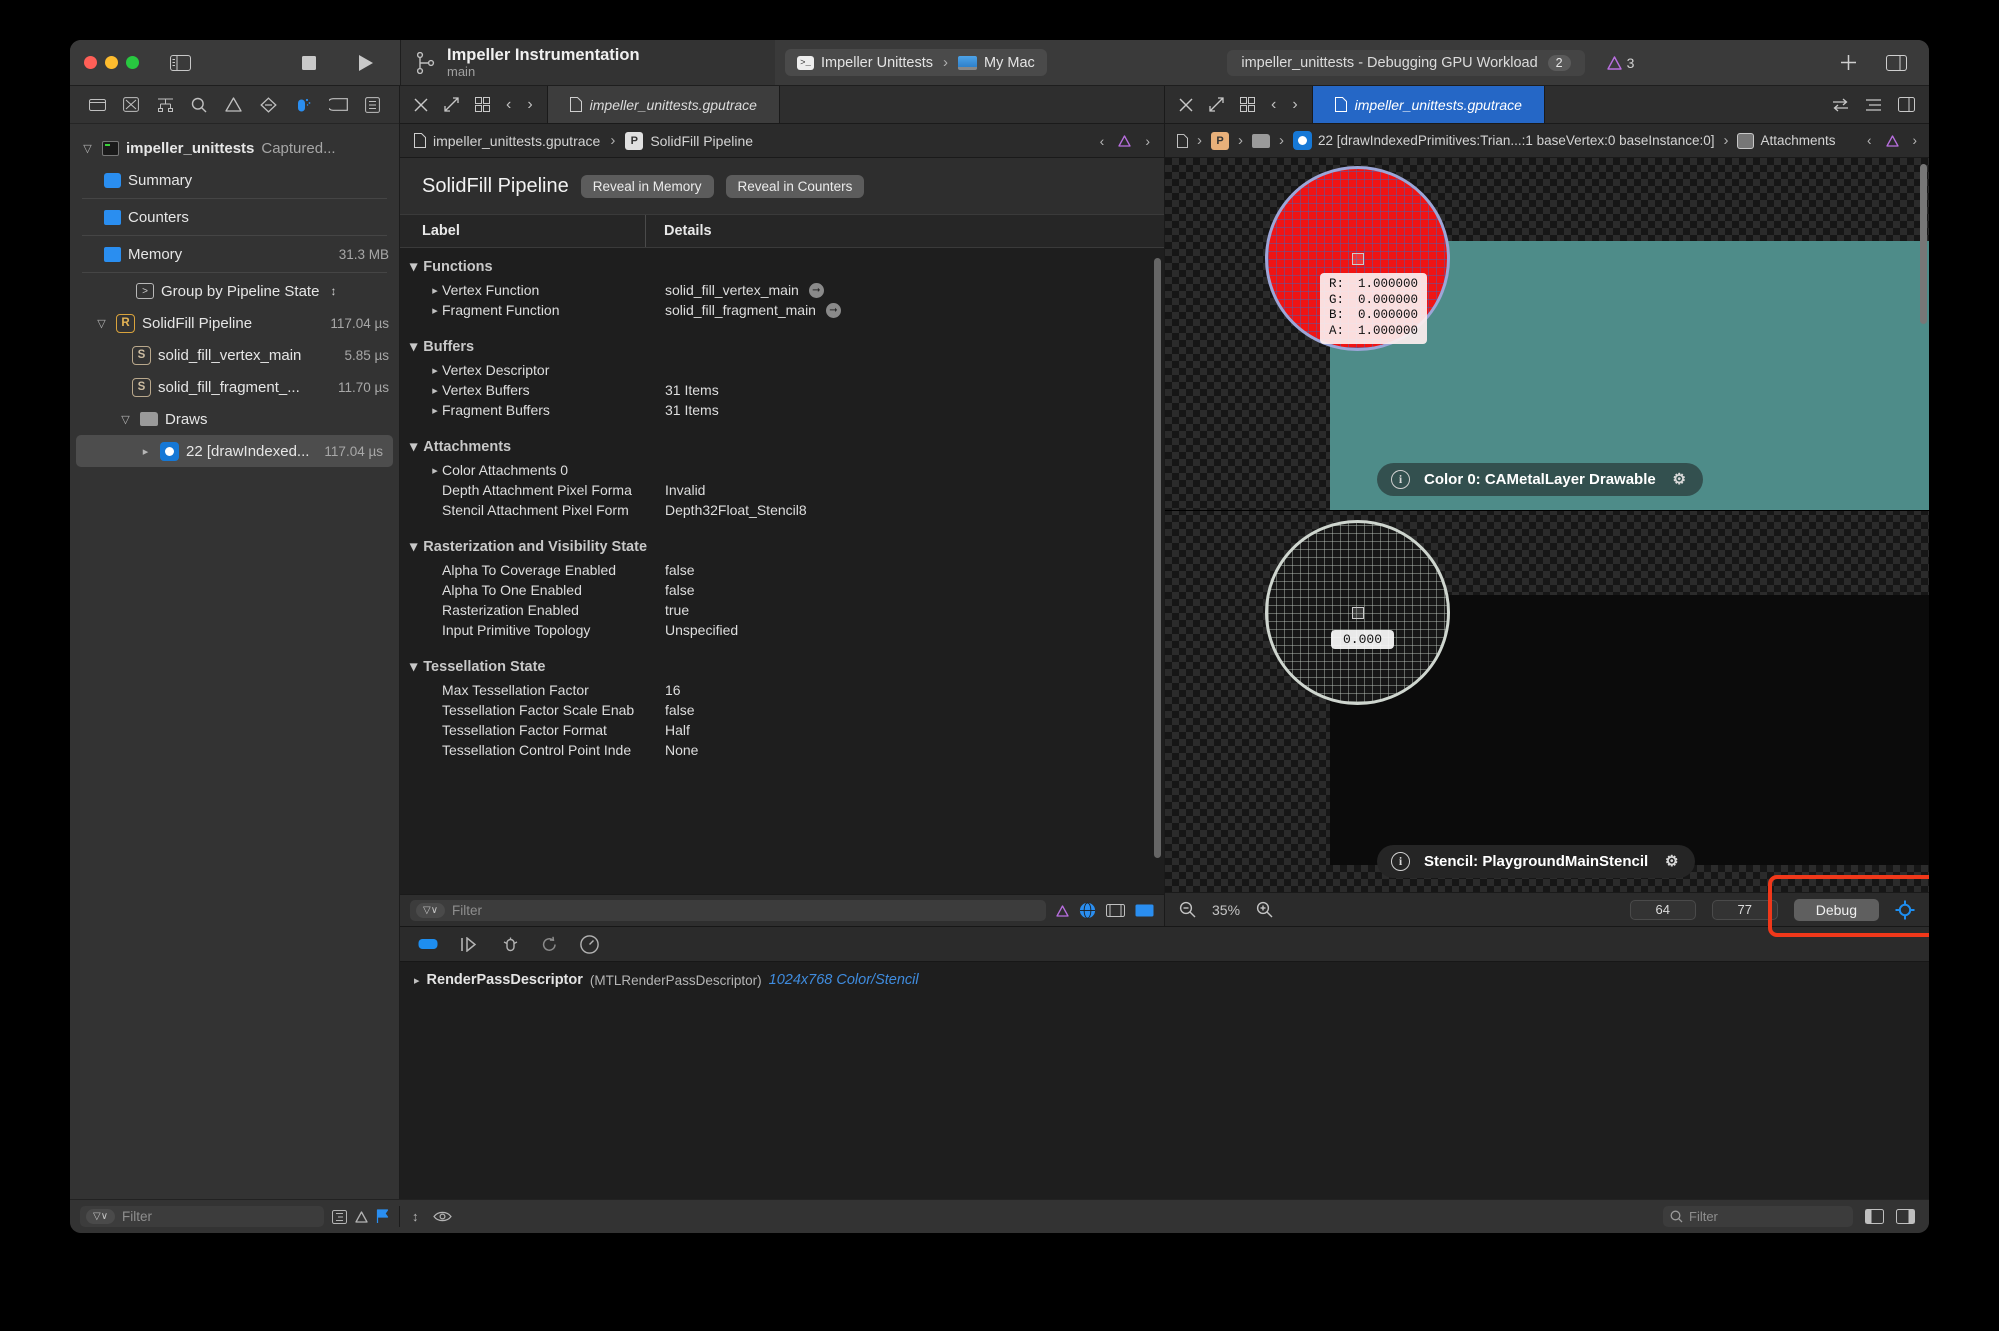 This screenshot has height=1331, width=1999. Describe the element at coordinates (1428, 104) in the screenshot. I see `tab-gputrace-active: impeller_unittests.gputrace` at that location.